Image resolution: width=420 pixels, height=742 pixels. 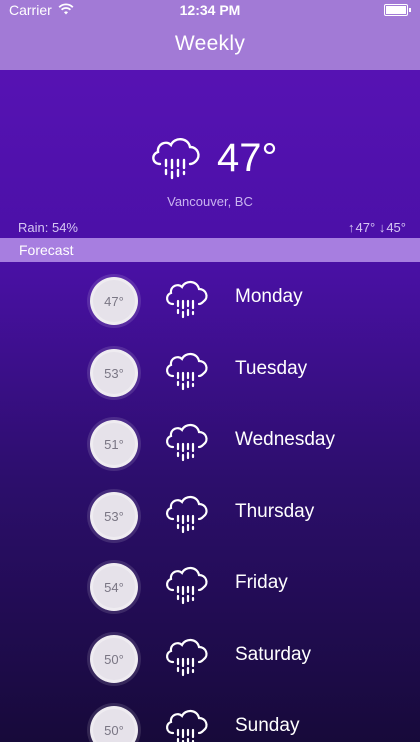 What do you see at coordinates (382, 227) in the screenshot?
I see `arrow-down-icon: ↓` at bounding box center [382, 227].